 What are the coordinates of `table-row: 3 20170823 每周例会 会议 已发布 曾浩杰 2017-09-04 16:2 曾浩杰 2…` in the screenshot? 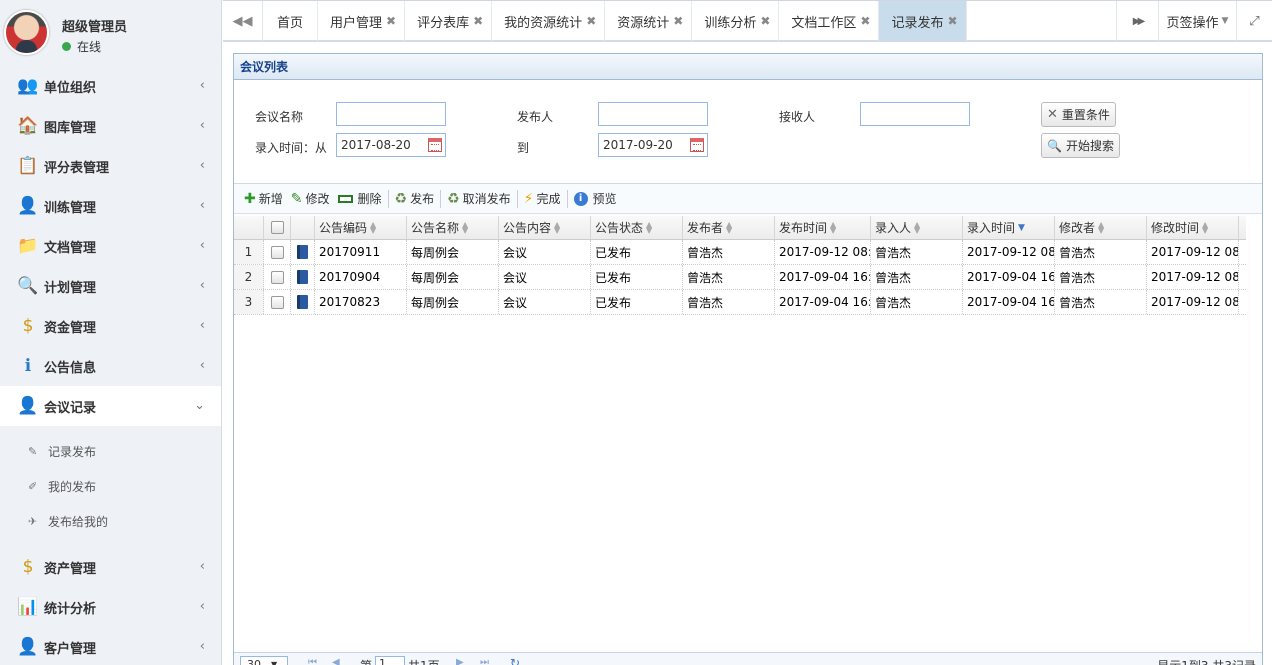 It's located at (740, 302).